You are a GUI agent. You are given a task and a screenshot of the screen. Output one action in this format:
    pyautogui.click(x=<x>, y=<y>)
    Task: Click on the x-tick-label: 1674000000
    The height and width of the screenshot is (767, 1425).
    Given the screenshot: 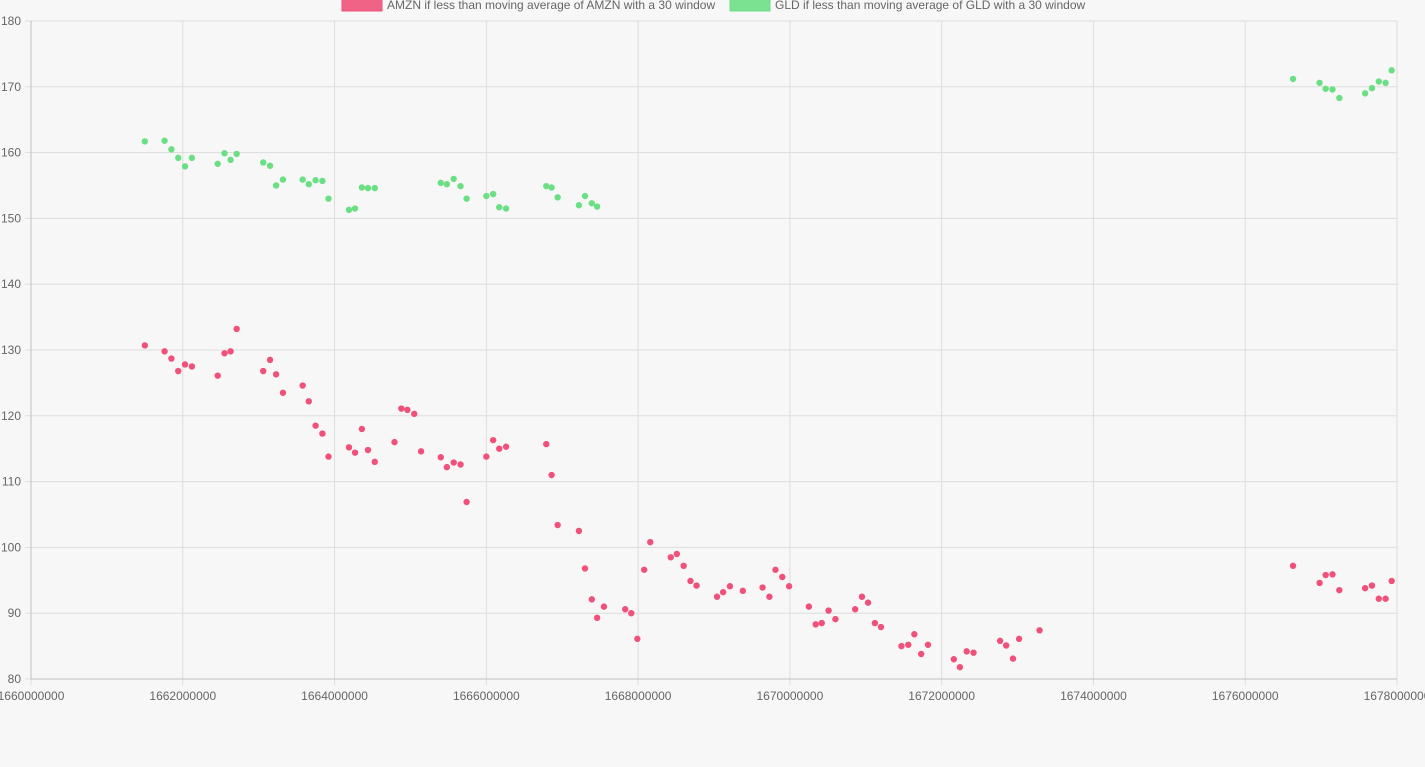 What is the action you would take?
    pyautogui.click(x=1093, y=696)
    